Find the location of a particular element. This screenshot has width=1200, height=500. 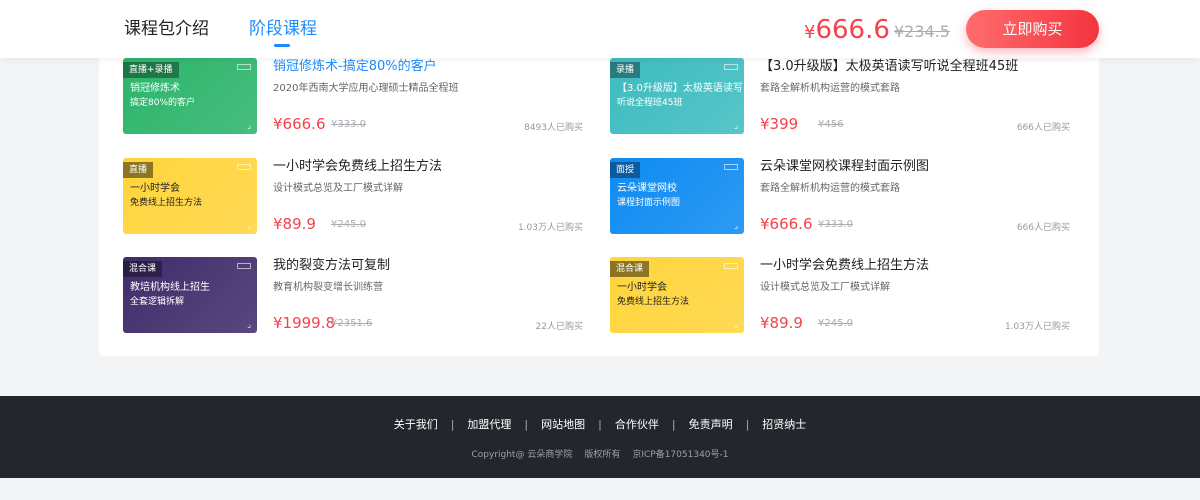

course-original-price: ¥456 is located at coordinates (831, 124).